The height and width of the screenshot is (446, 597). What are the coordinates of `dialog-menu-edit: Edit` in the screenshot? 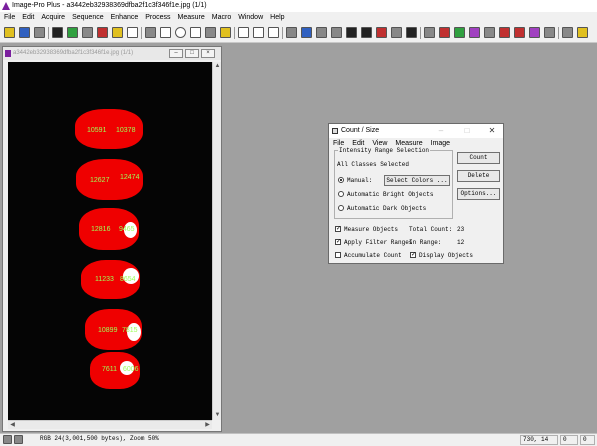 It's located at (358, 143).